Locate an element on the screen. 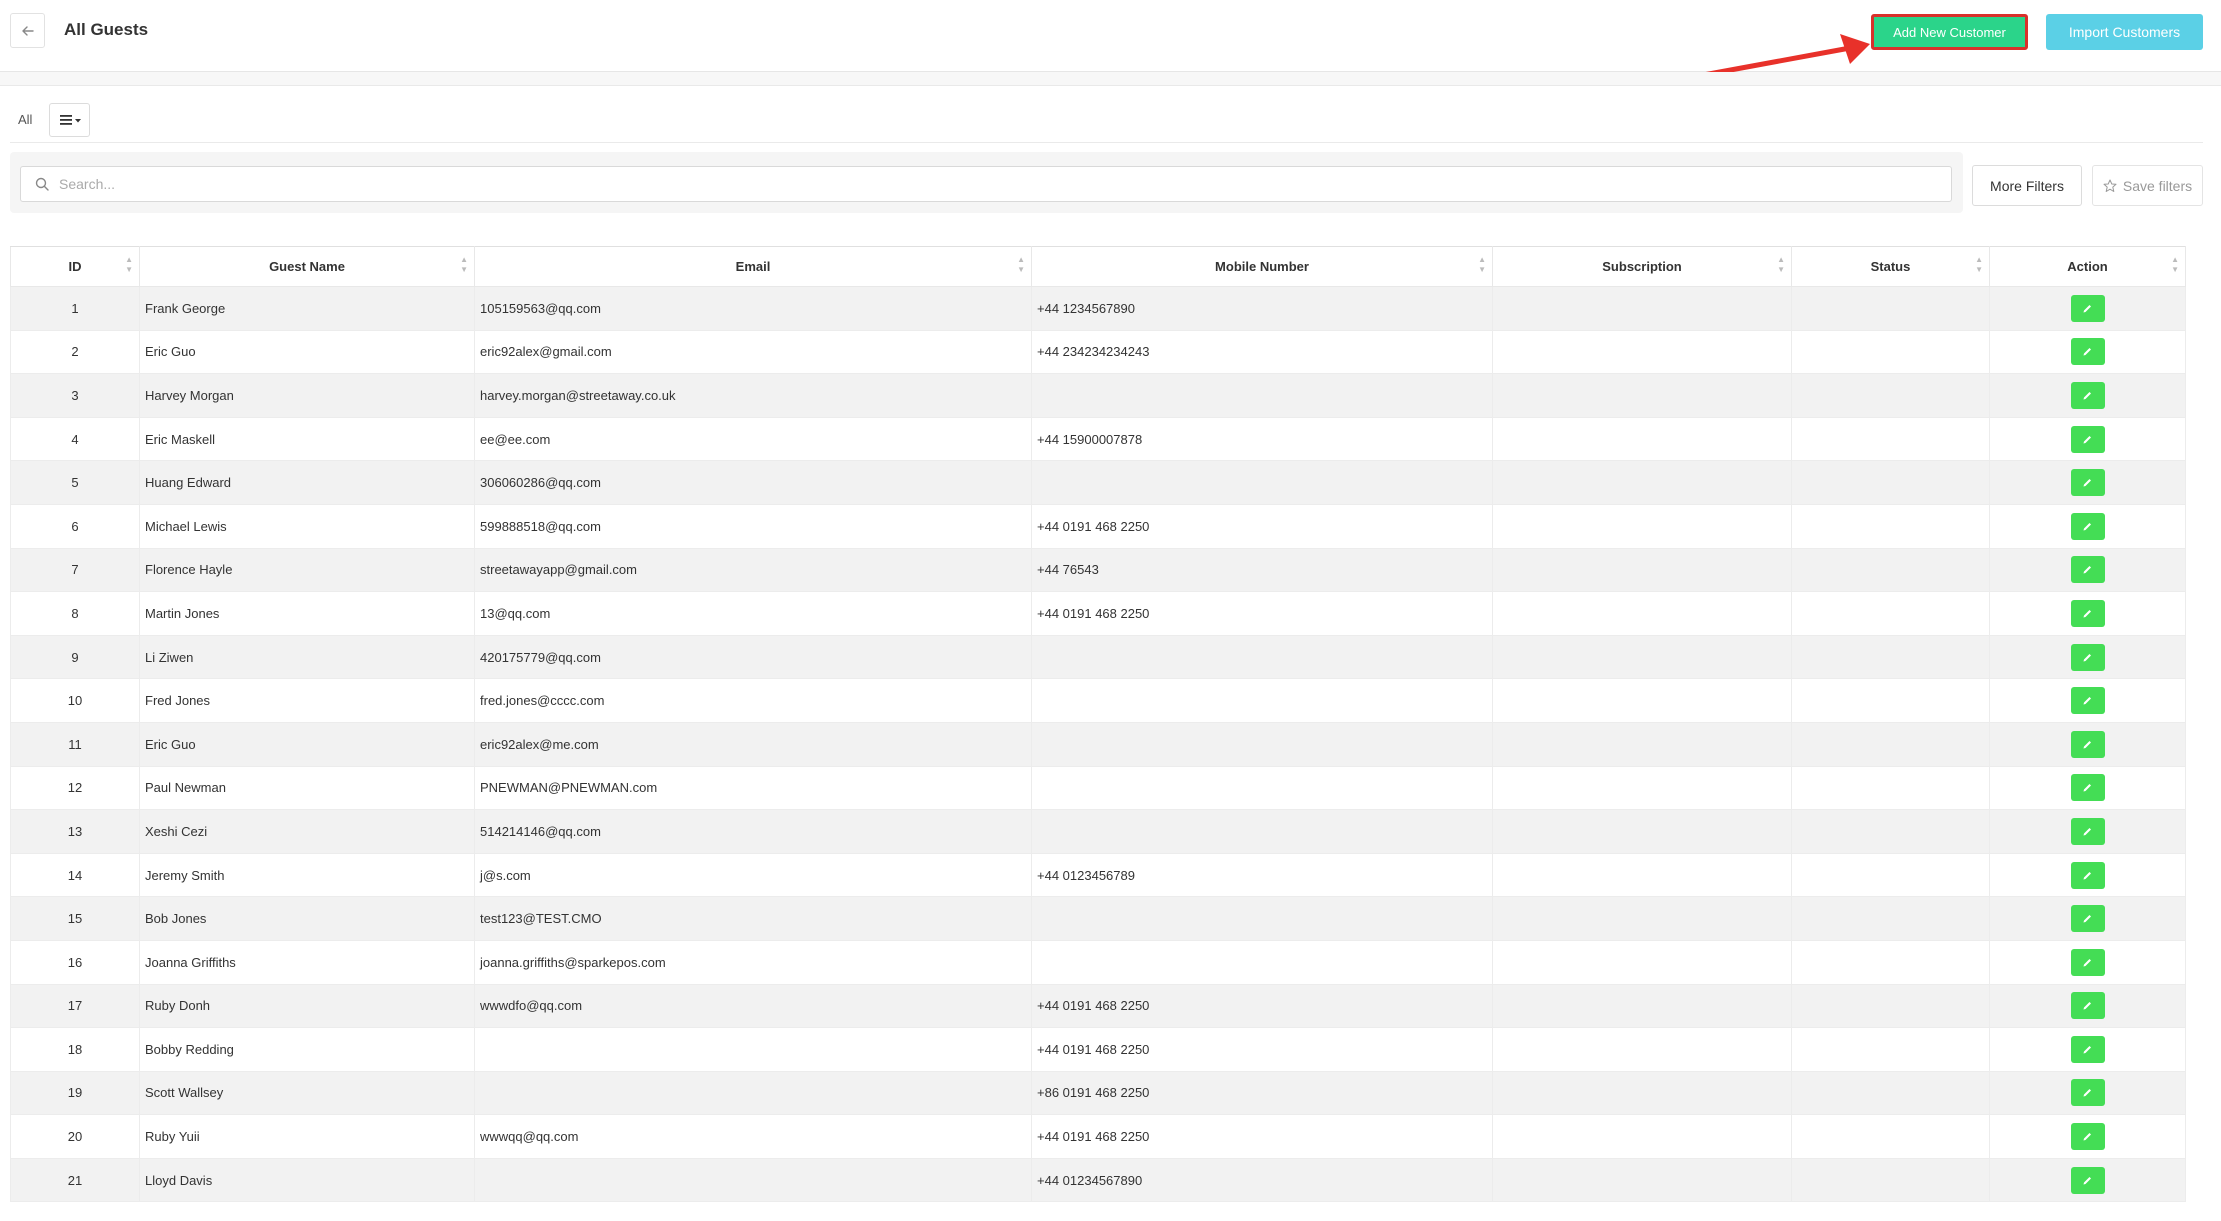  column-header-id: ID ▲ ▼ is located at coordinates (75, 266).